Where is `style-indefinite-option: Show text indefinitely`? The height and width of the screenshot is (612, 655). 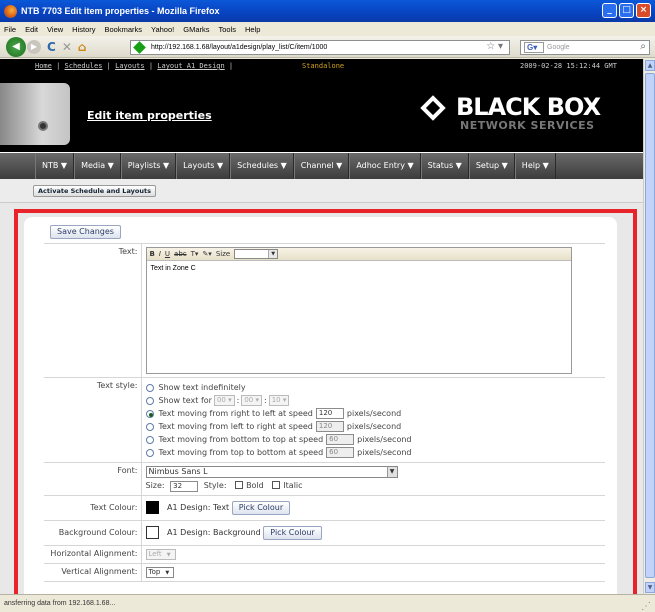
style-indefinite-option: Show text indefinitely is located at coordinates (373, 387).